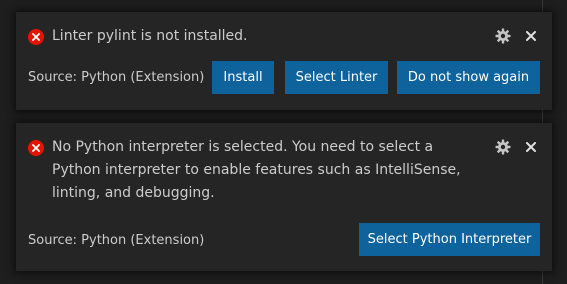  Describe the element at coordinates (150, 36) in the screenshot. I see `notification-message: Linter pylint is not installed.` at that location.